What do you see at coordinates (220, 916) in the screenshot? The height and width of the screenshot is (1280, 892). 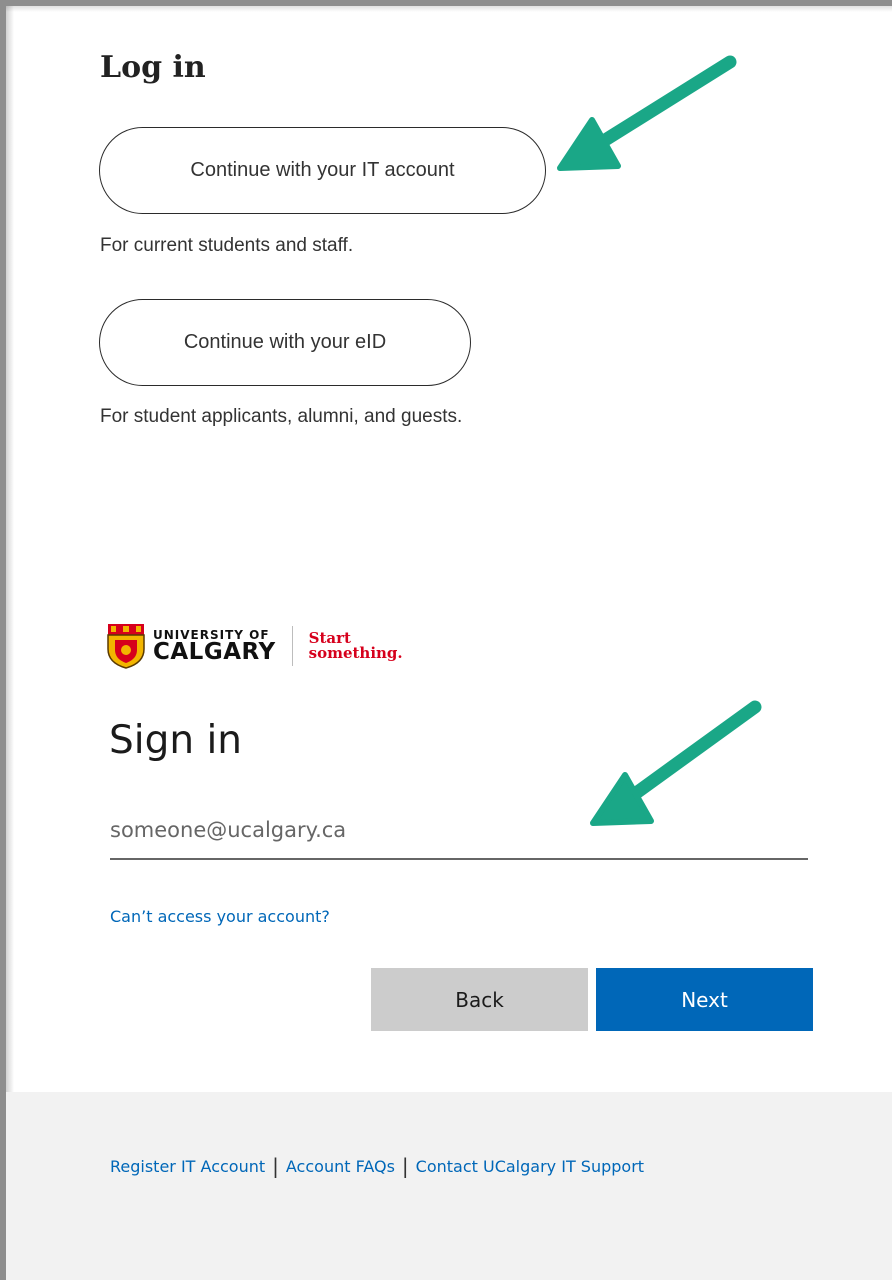 I see `cant-access-link: Can’t access your account?` at bounding box center [220, 916].